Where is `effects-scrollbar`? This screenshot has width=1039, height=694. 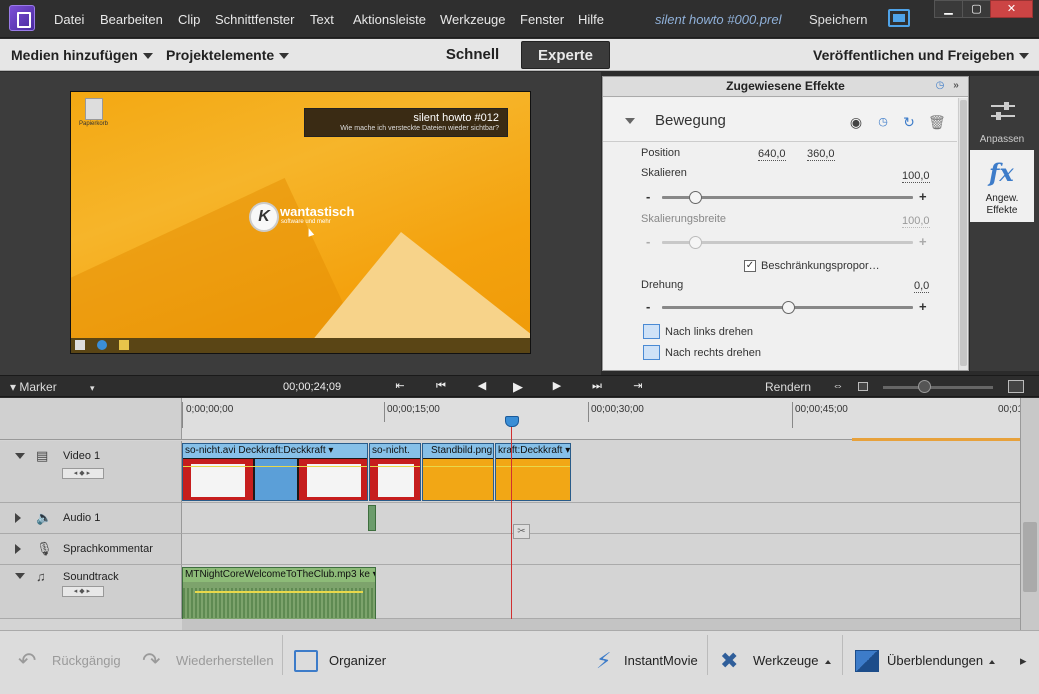 effects-scrollbar is located at coordinates (963, 234).